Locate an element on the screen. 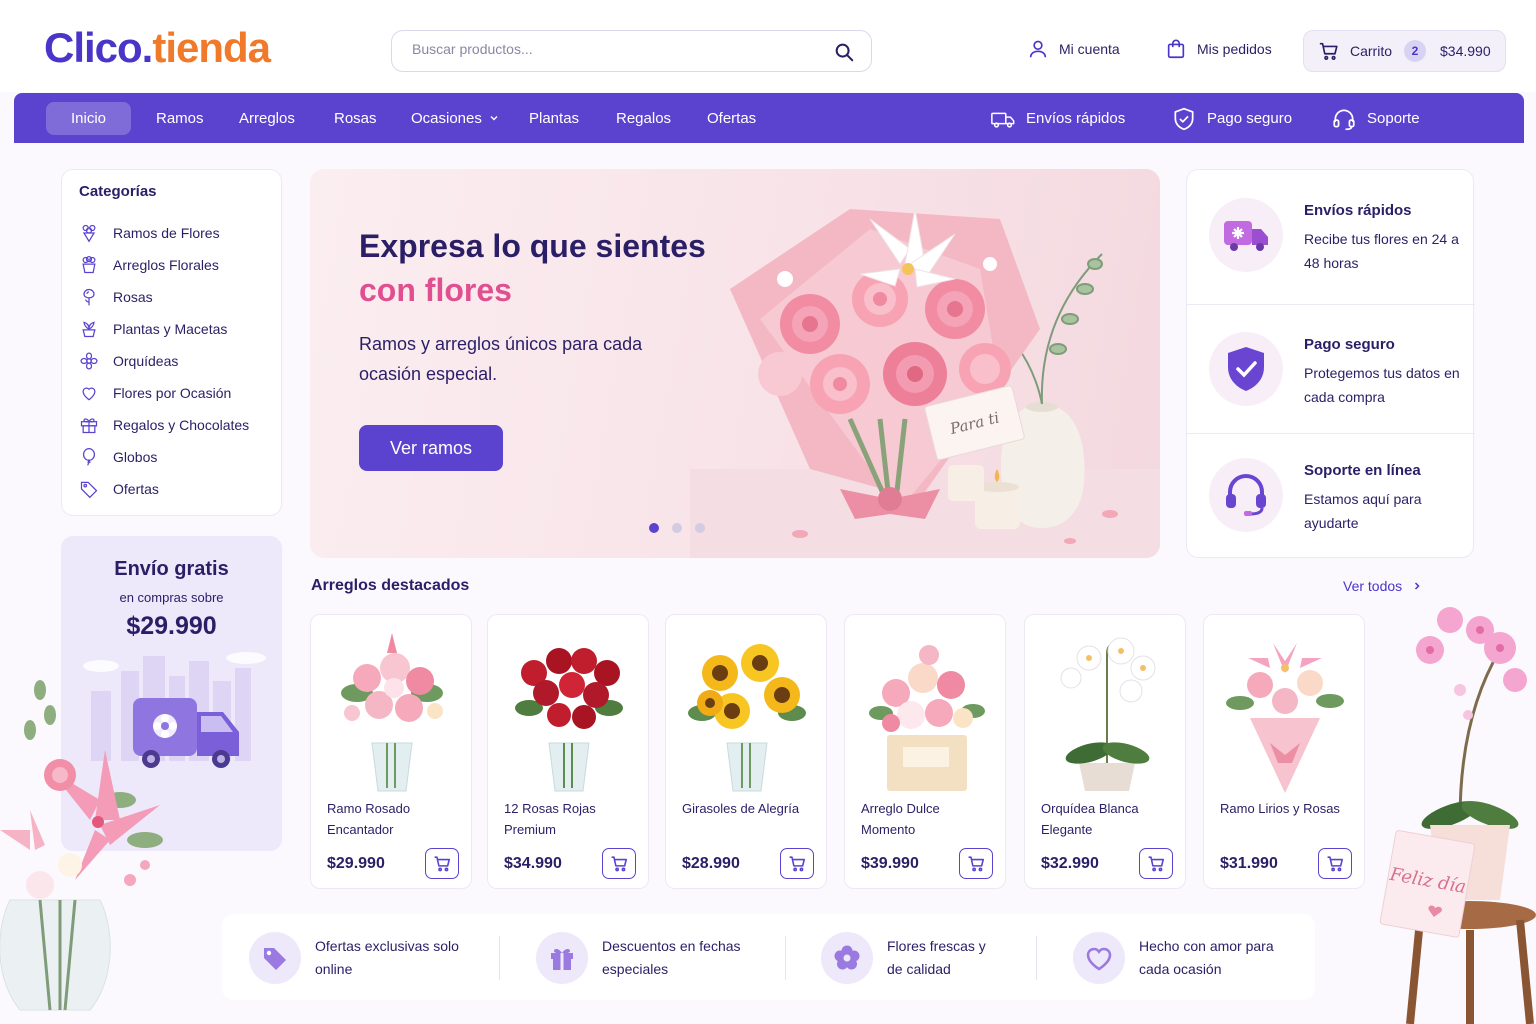 The image size is (1536, 1024). category-label: Orquídeas is located at coordinates (146, 361).